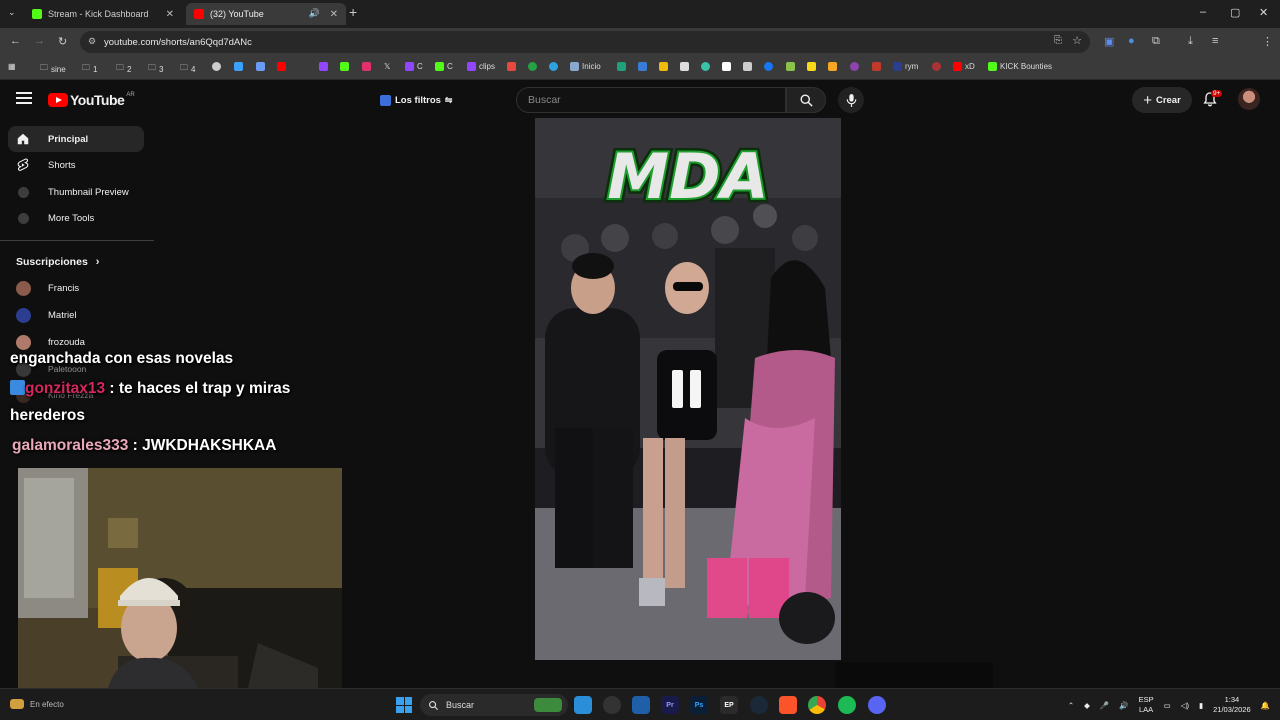 The width and height of the screenshot is (1280, 720). Describe the element at coordinates (1156, 41) in the screenshot. I see `extensions-puzzle-icon: ⧉` at that location.